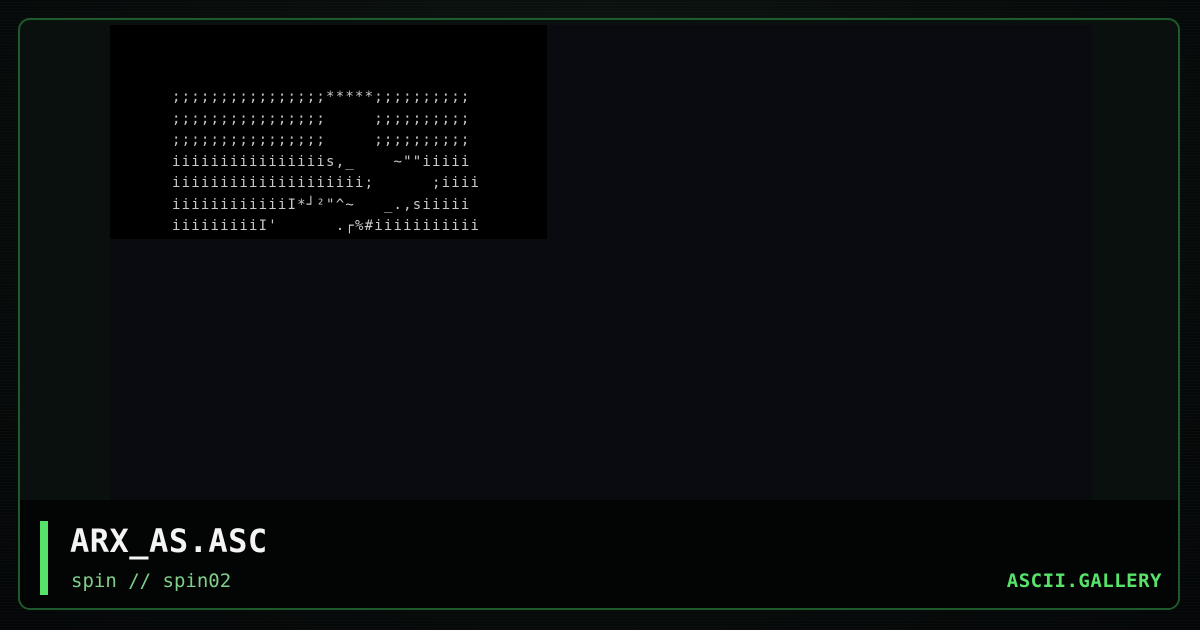  Describe the element at coordinates (326, 183) in the screenshot. I see `ascii-art-line: iiiiiiiiiiiiiiiiiiii; ;iiii` at that location.